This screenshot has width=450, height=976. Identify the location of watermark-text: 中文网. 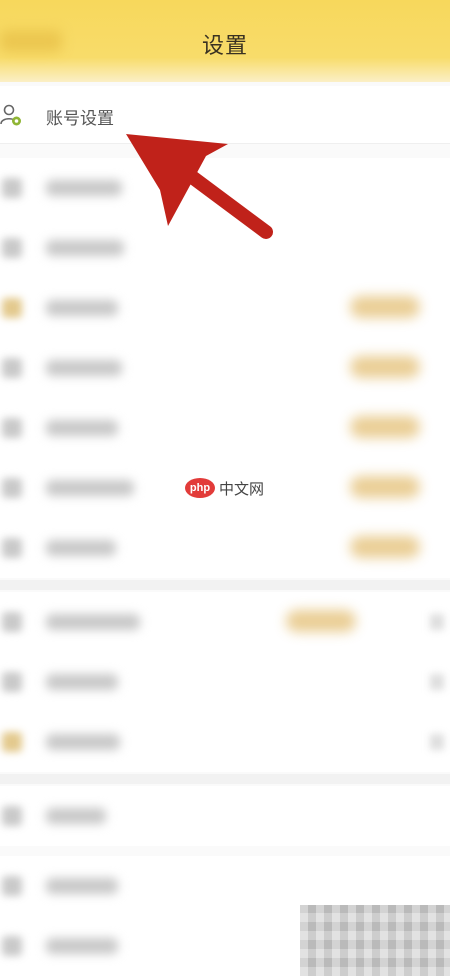
(242, 488).